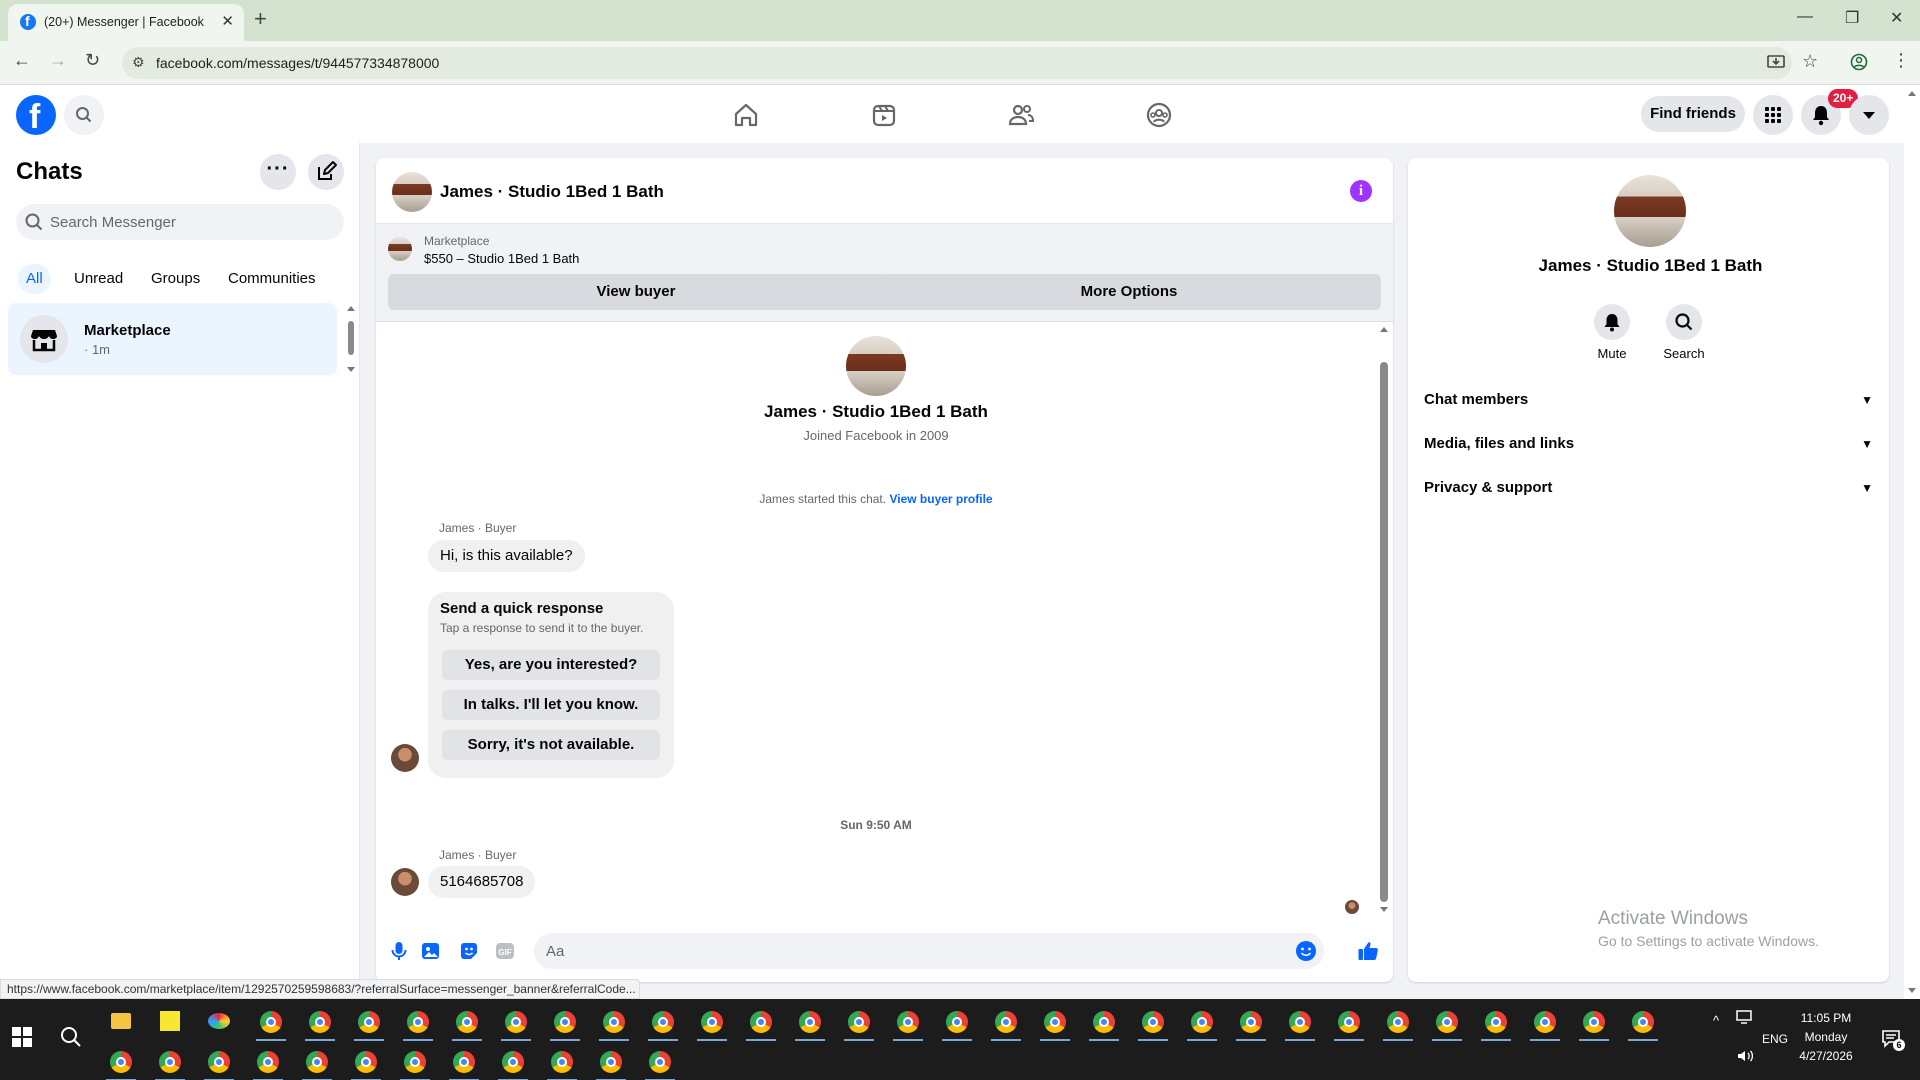  What do you see at coordinates (505, 951) in the screenshot?
I see `gif-icon: GIF` at bounding box center [505, 951].